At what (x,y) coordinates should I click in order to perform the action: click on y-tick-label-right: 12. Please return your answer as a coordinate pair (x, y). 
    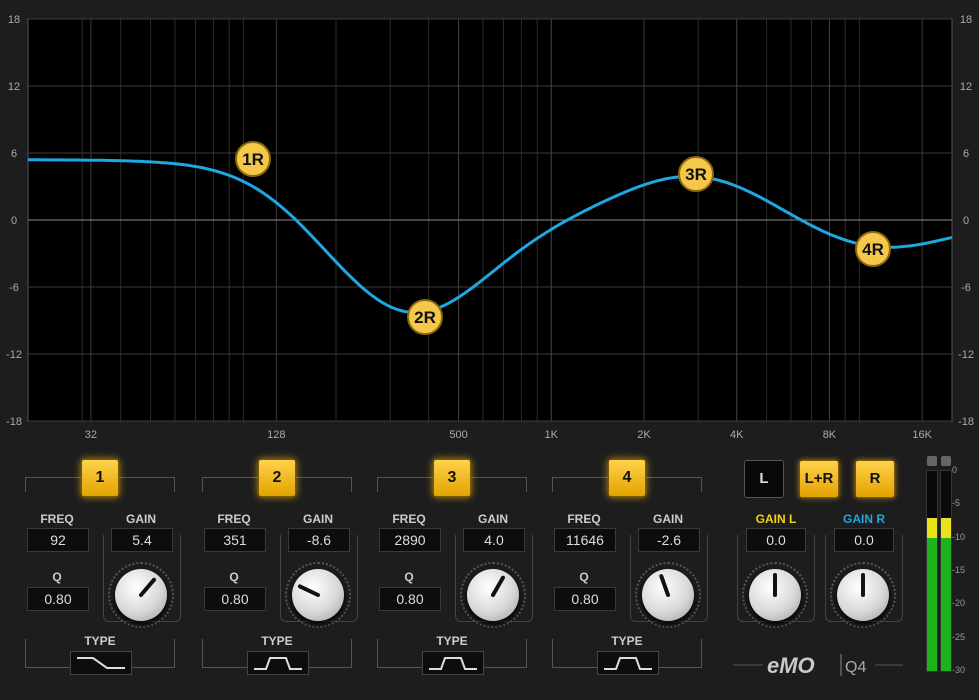
    Looking at the image, I should click on (966, 87).